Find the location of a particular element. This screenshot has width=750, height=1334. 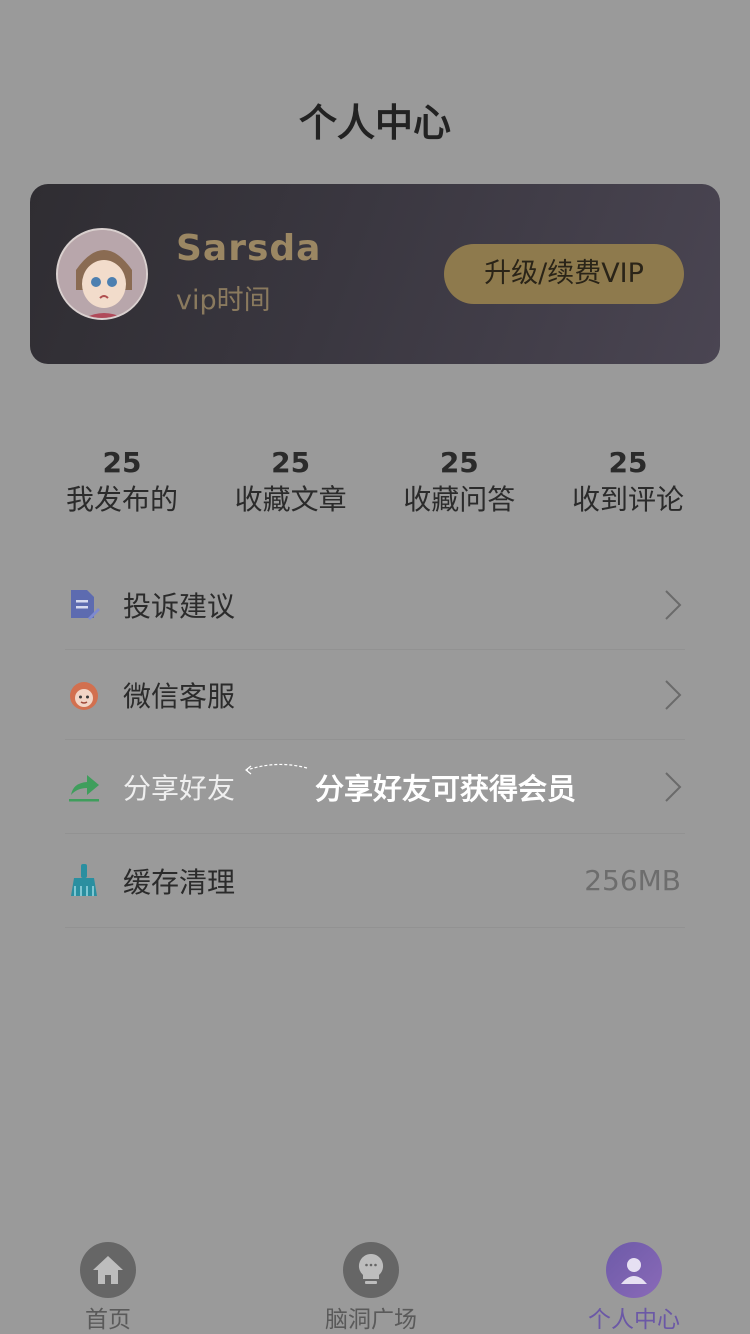

stat-my-posts: 25 我发布的 is located at coordinates (122, 483).